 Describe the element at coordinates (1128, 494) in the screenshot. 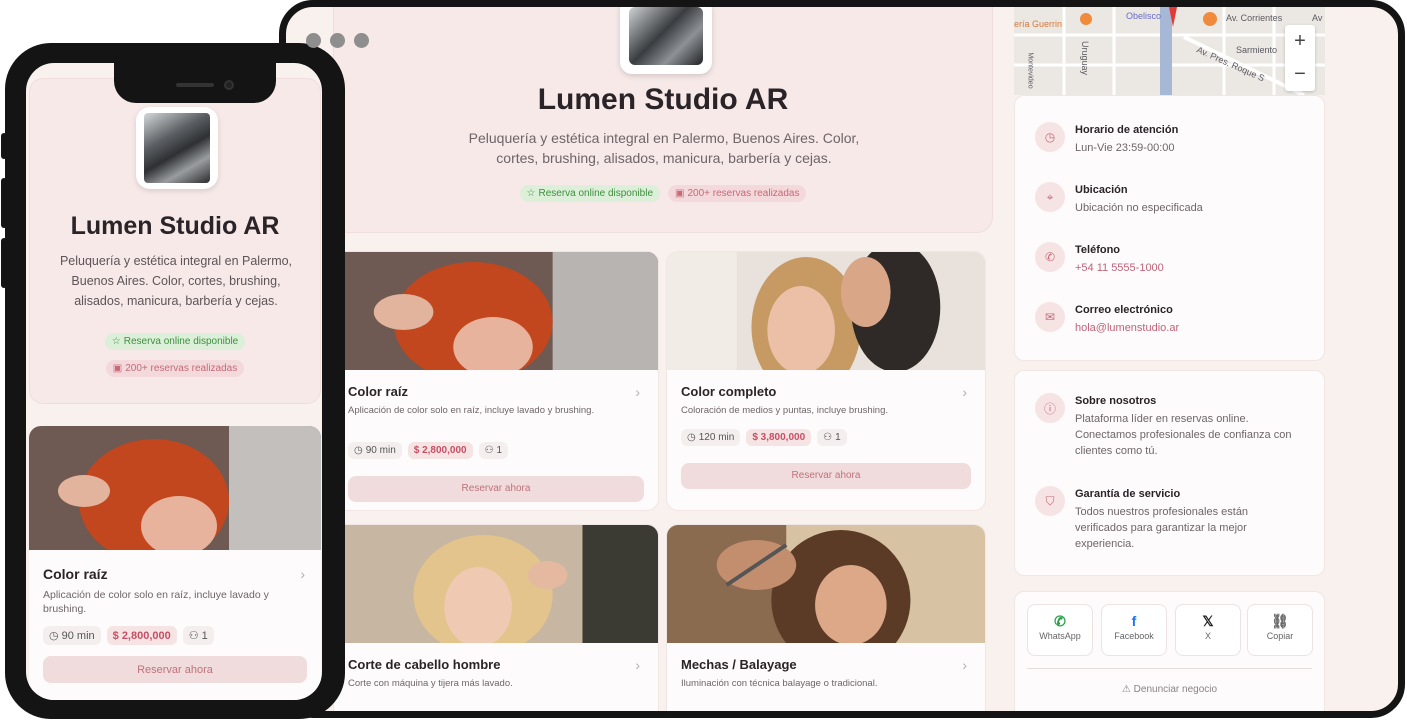

I see `info-label: Garantía de servicio` at that location.